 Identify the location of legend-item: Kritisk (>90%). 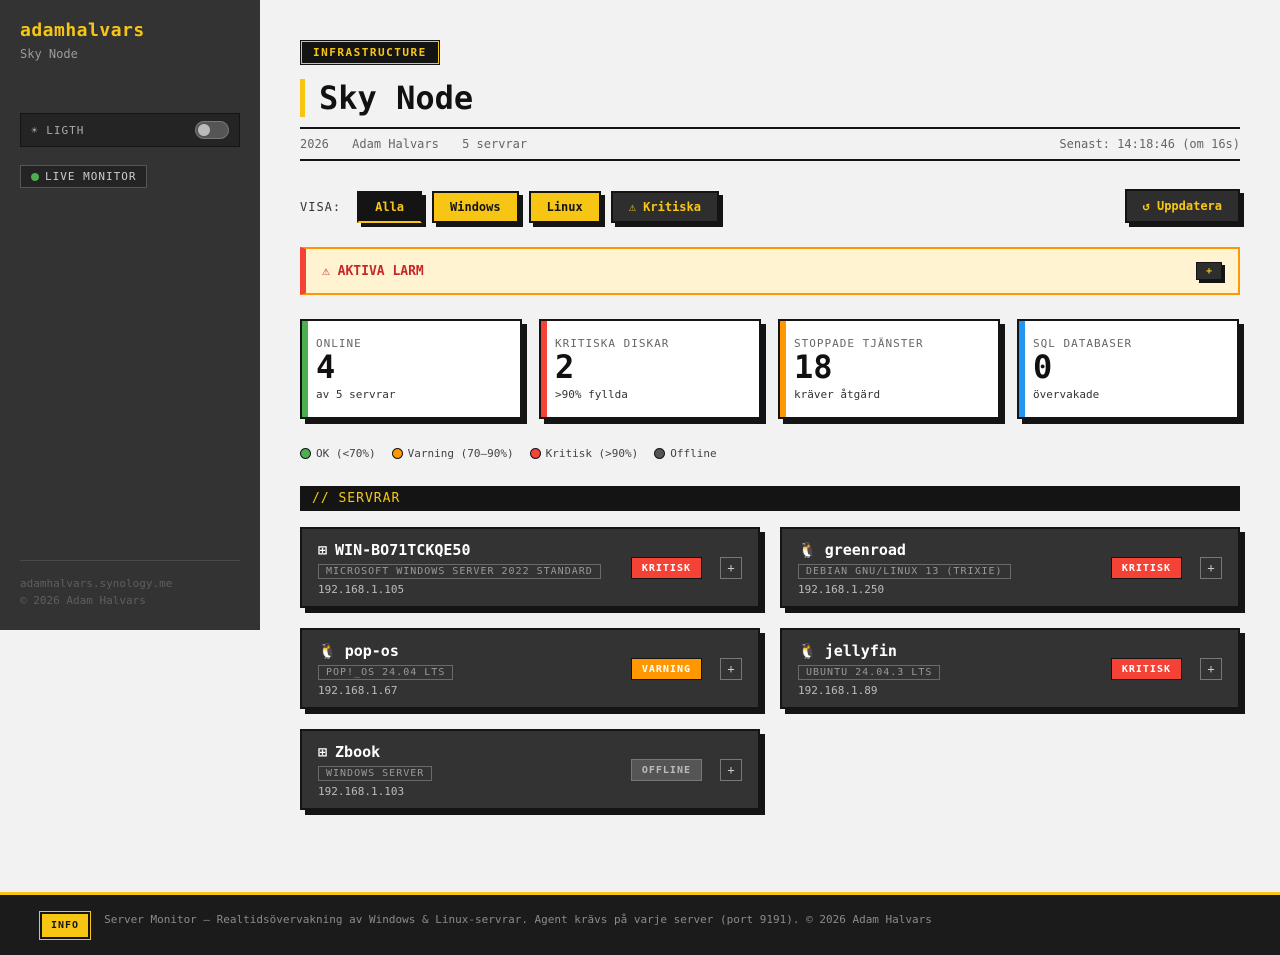
(584, 453).